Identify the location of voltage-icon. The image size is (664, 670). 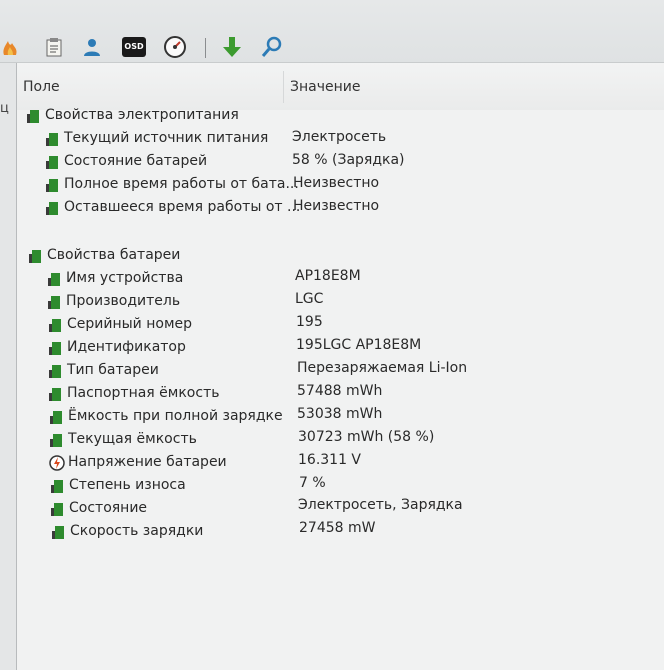
(57, 463).